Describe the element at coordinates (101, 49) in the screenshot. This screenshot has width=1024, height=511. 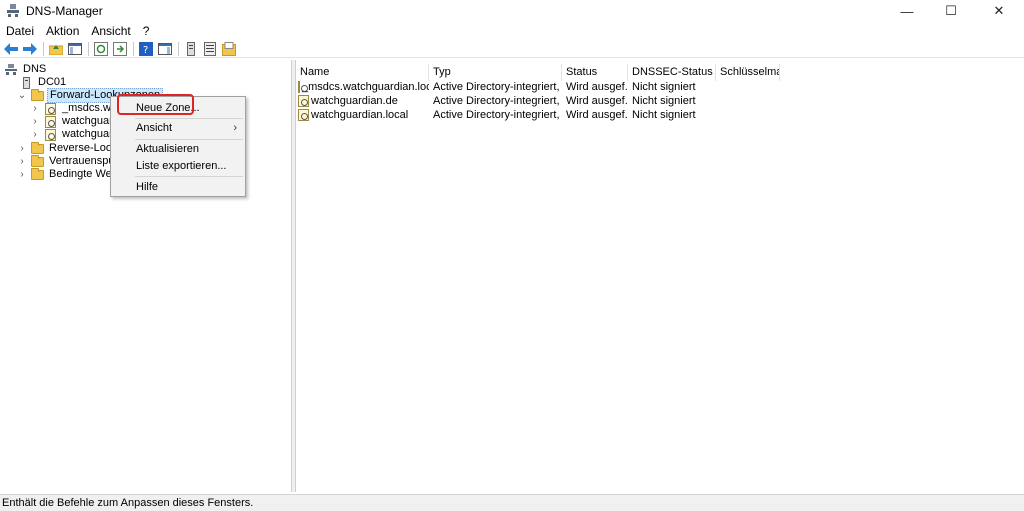
I see `refresh-icon` at that location.